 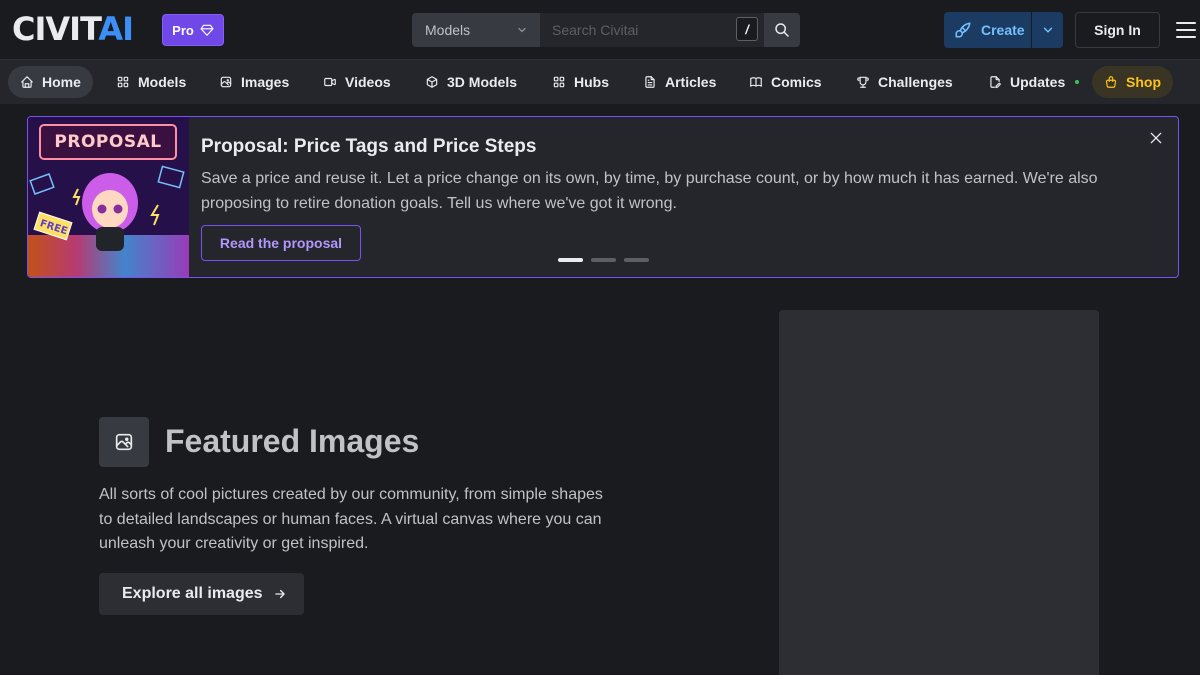 What do you see at coordinates (108, 197) in the screenshot?
I see `banner-image: FREE PROPOSAL` at bounding box center [108, 197].